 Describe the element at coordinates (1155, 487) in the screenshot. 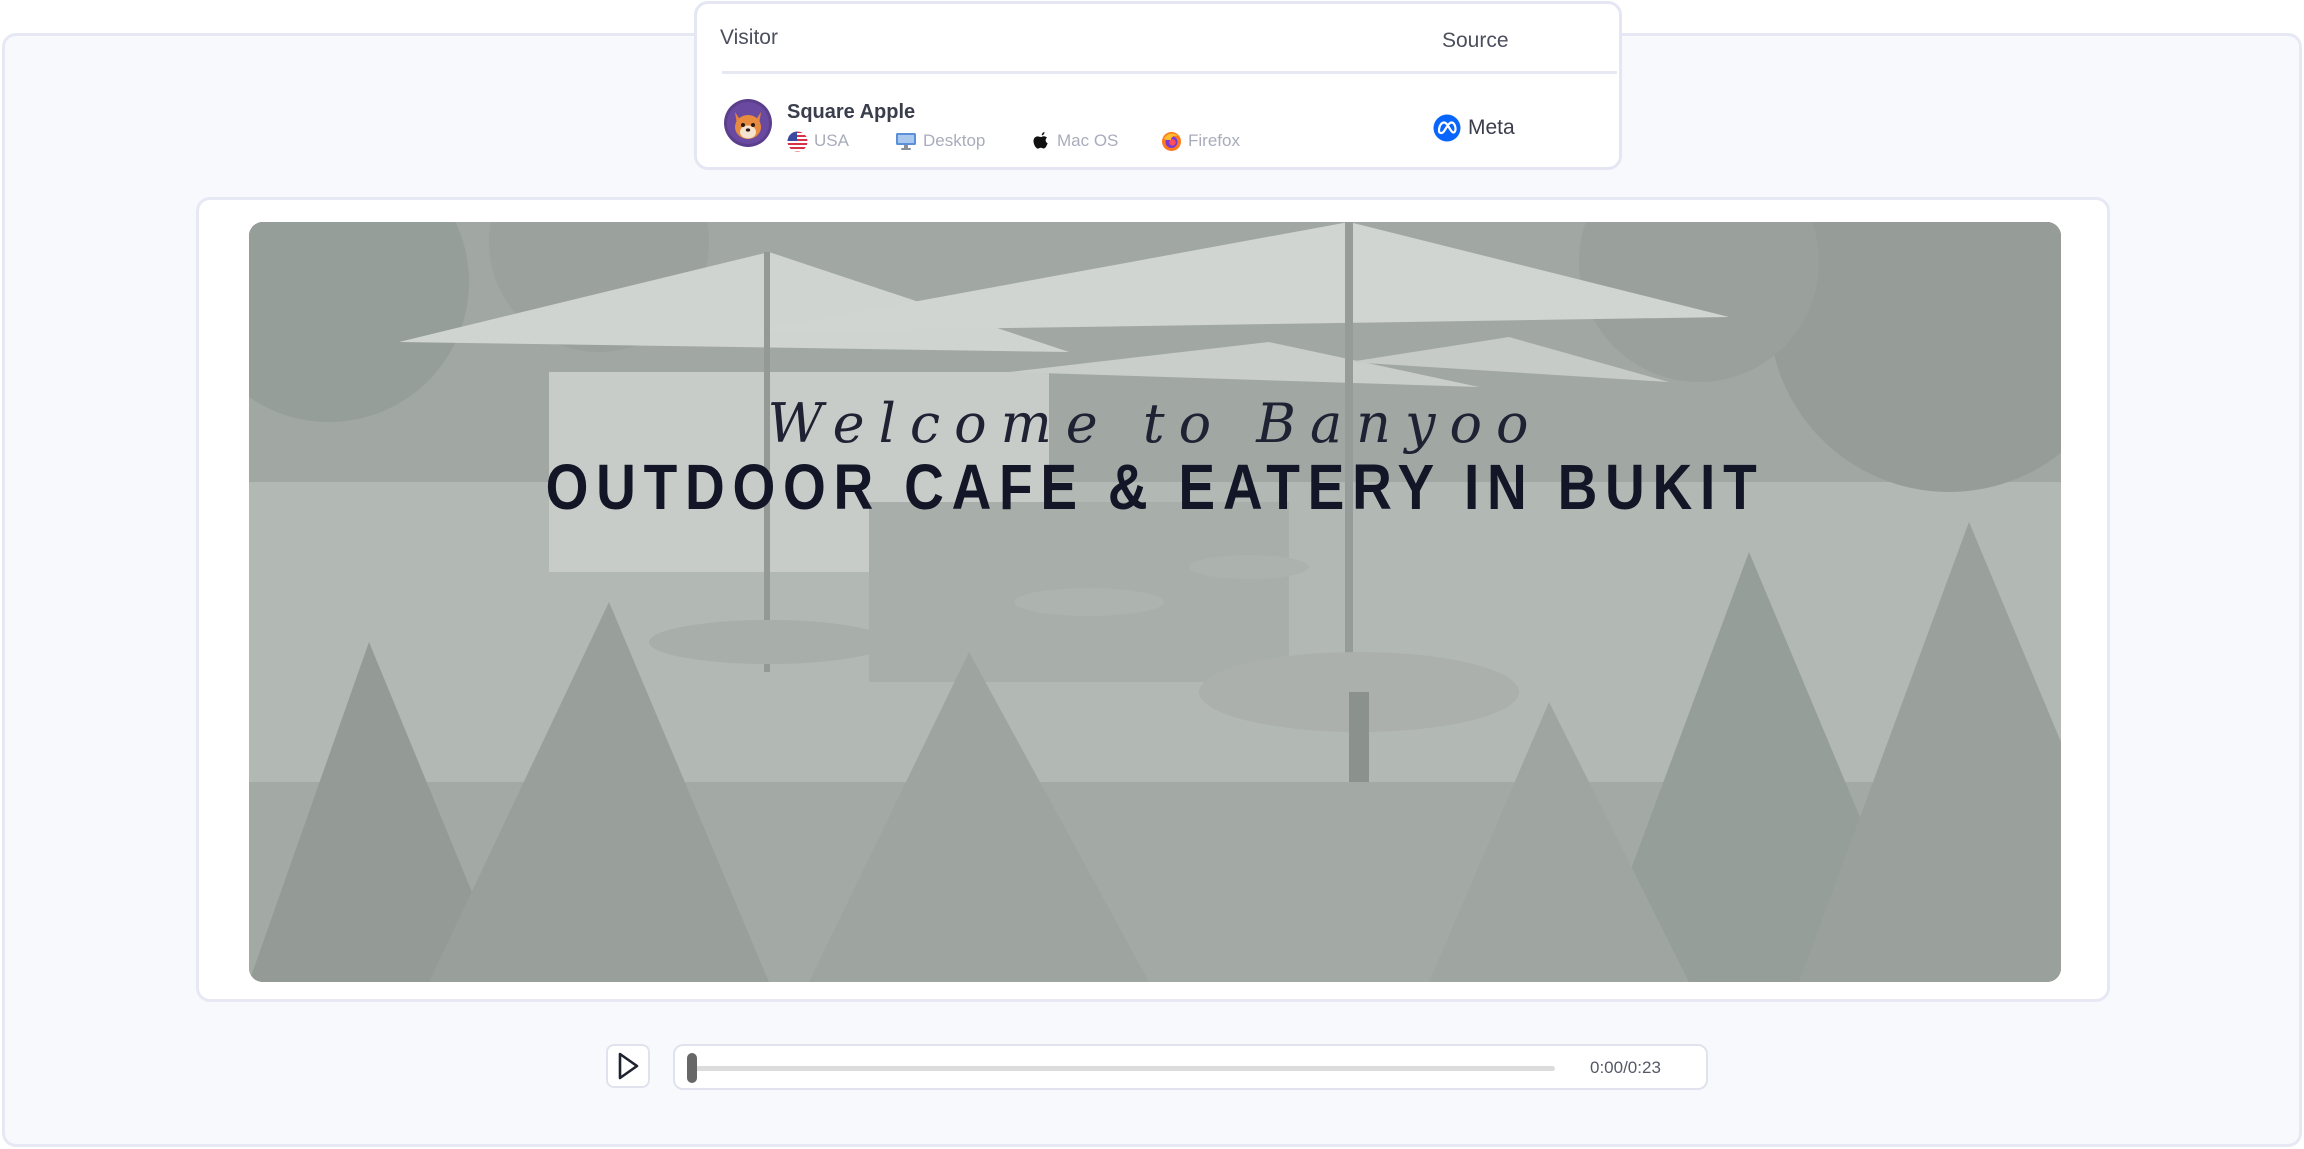

I see `video-headline: OUTDOOR CAFE & EATERY IN BUKIT` at that location.